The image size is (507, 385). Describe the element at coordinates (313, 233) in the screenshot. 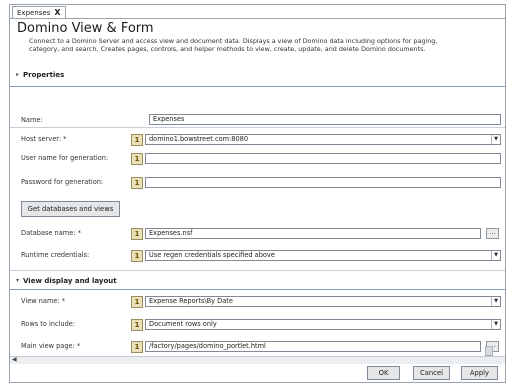

I see `database-name-field: Expenses.nsf` at that location.